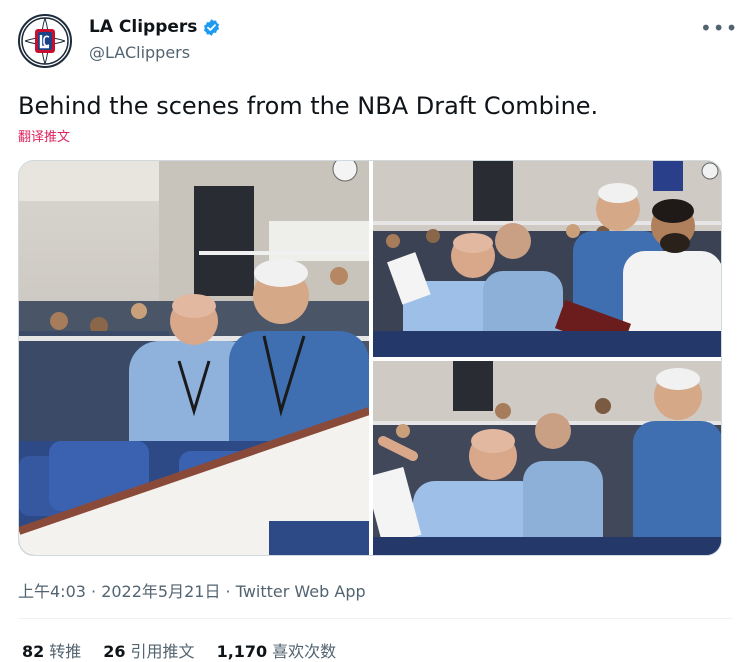 The image size is (750, 662). What do you see at coordinates (114, 651) in the screenshot?
I see `quotes-count: 26` at bounding box center [114, 651].